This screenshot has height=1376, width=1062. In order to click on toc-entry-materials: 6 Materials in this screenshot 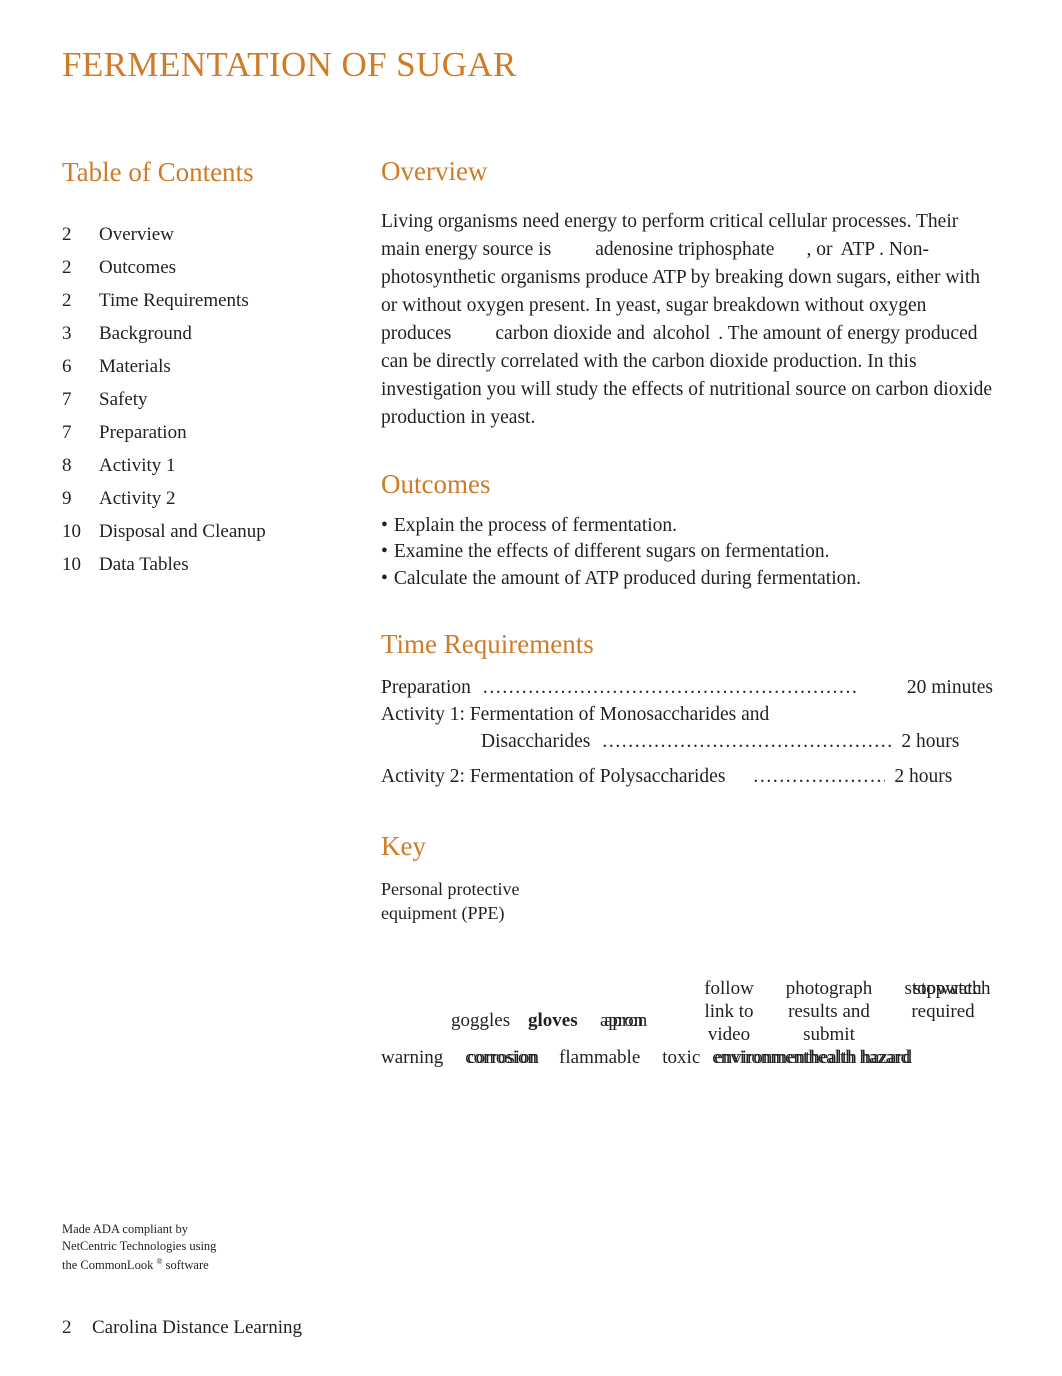, I will do `click(212, 366)`.